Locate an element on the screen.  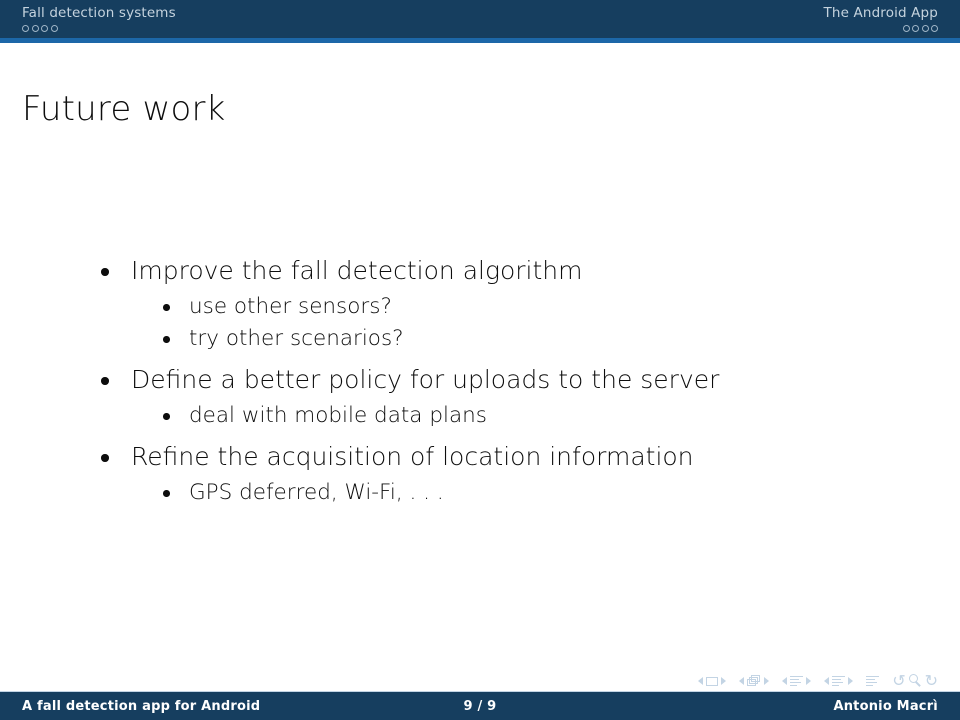
presentation-icon is located at coordinates (873, 681).